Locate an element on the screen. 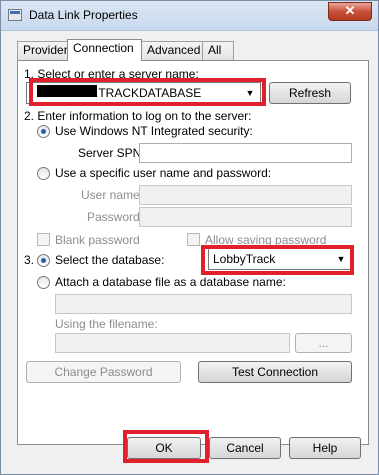 This screenshot has height=475, width=379. password-label: Password: is located at coordinates (115, 217).